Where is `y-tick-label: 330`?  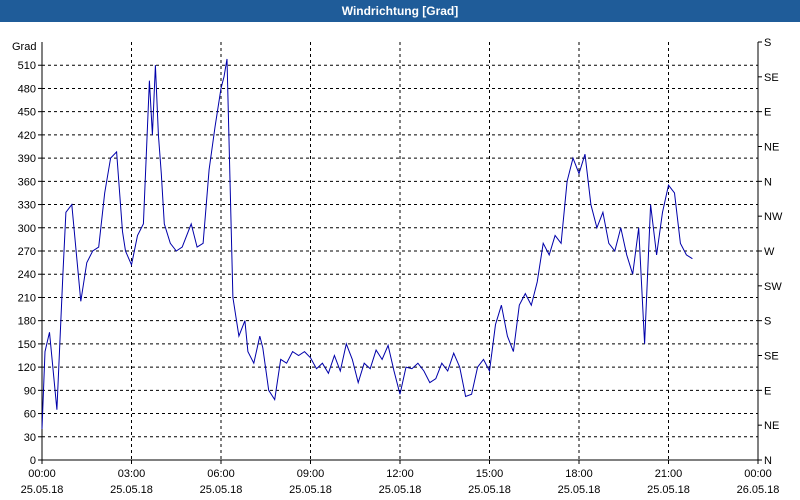 y-tick-label: 330 is located at coordinates (27, 206).